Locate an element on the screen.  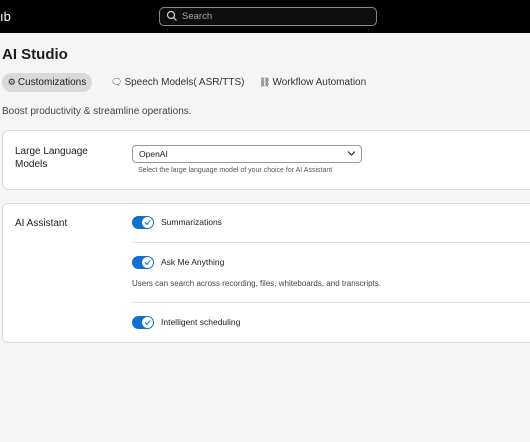
tab-customizations: ⚙ Customizations is located at coordinates (47, 82).